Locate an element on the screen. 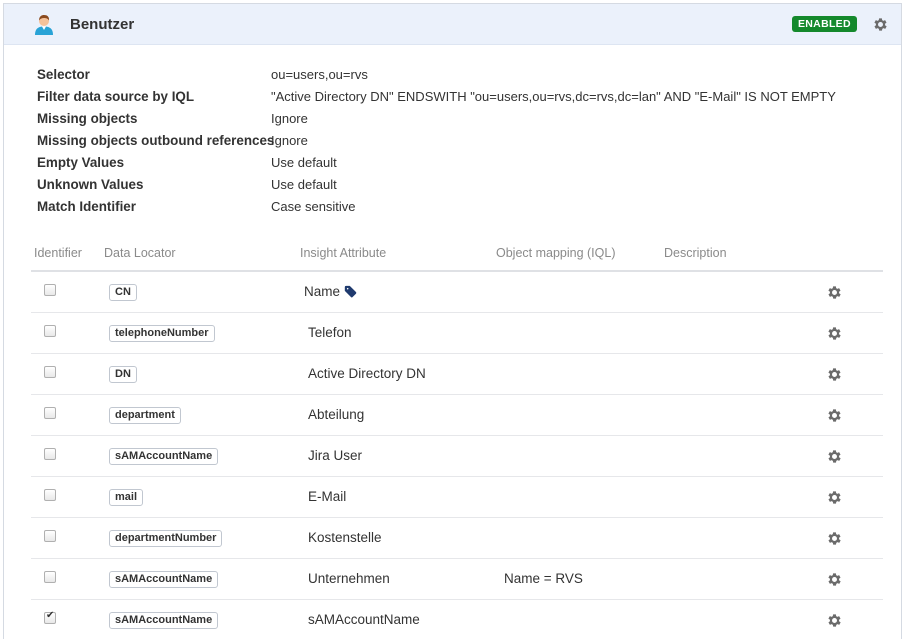 This screenshot has width=905, height=639. insight-attribute-label: Kostenstelle is located at coordinates (345, 537).